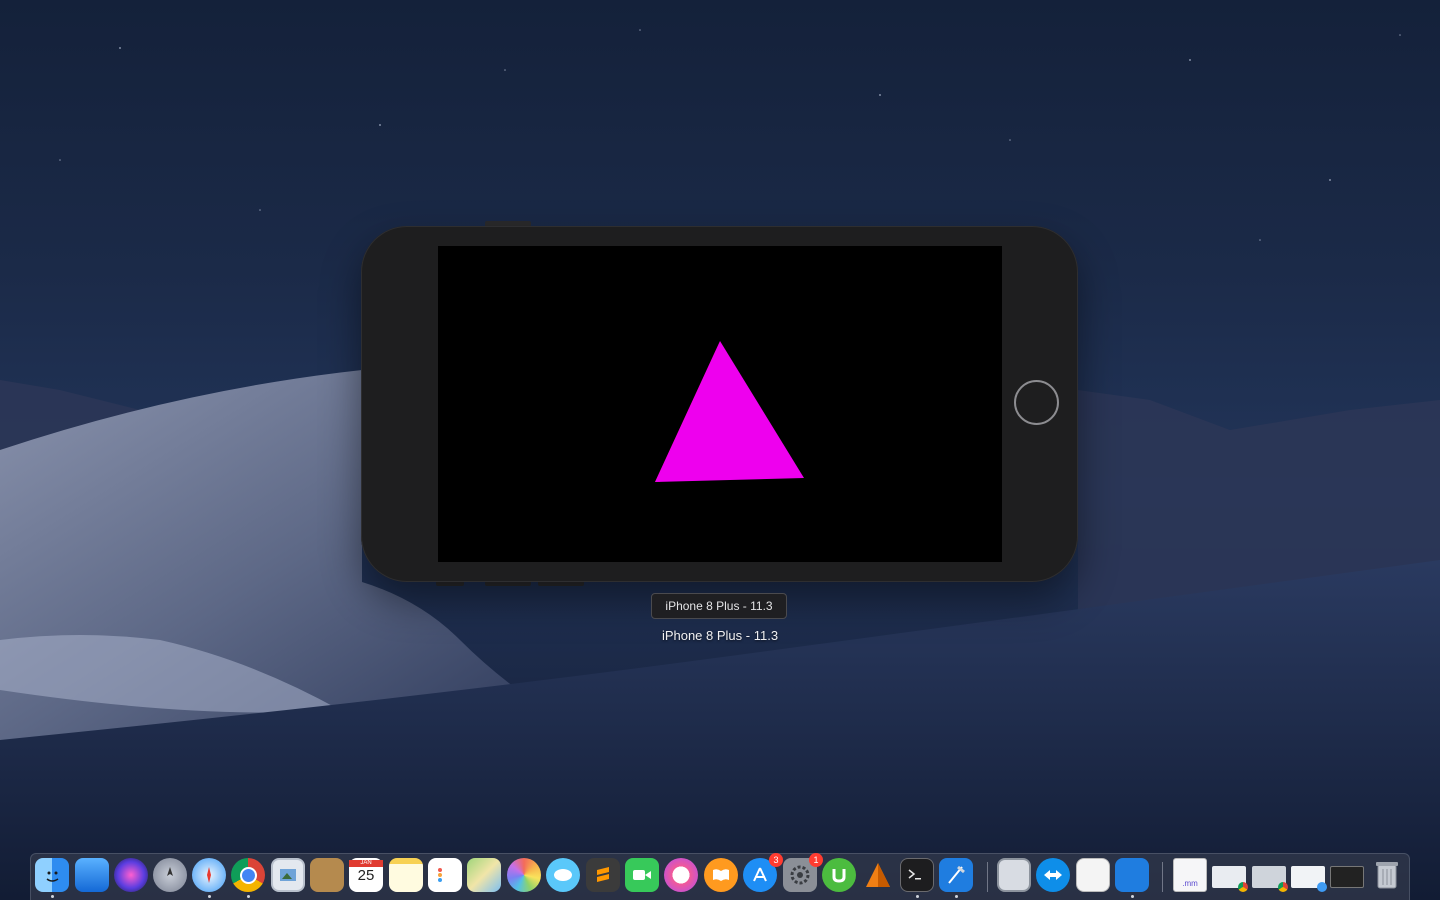 This screenshot has height=900, width=1440. What do you see at coordinates (776, 860) in the screenshot?
I see `appstore-badge: 3` at bounding box center [776, 860].